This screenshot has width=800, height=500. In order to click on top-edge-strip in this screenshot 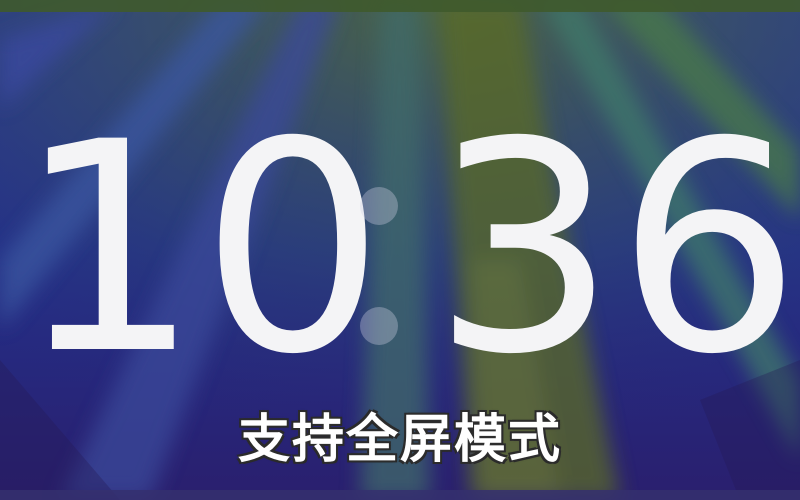, I will do `click(400, 6)`.